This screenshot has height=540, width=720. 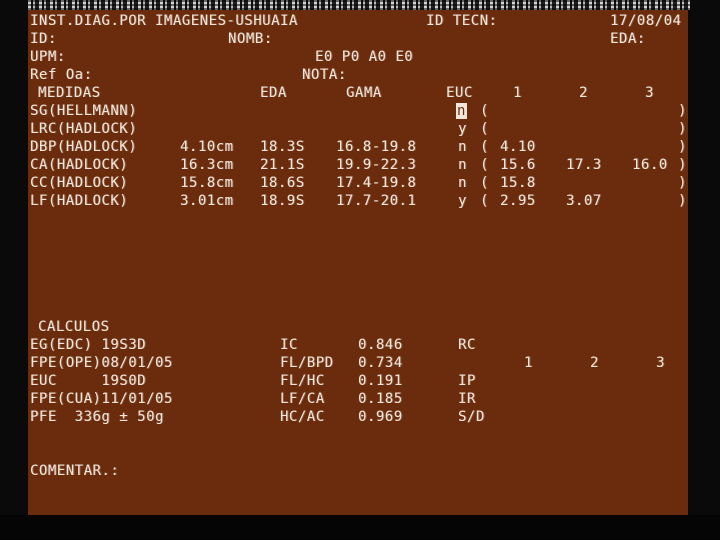 I want to click on row-lf-gama: 17.7-20.1, so click(x=376, y=201).